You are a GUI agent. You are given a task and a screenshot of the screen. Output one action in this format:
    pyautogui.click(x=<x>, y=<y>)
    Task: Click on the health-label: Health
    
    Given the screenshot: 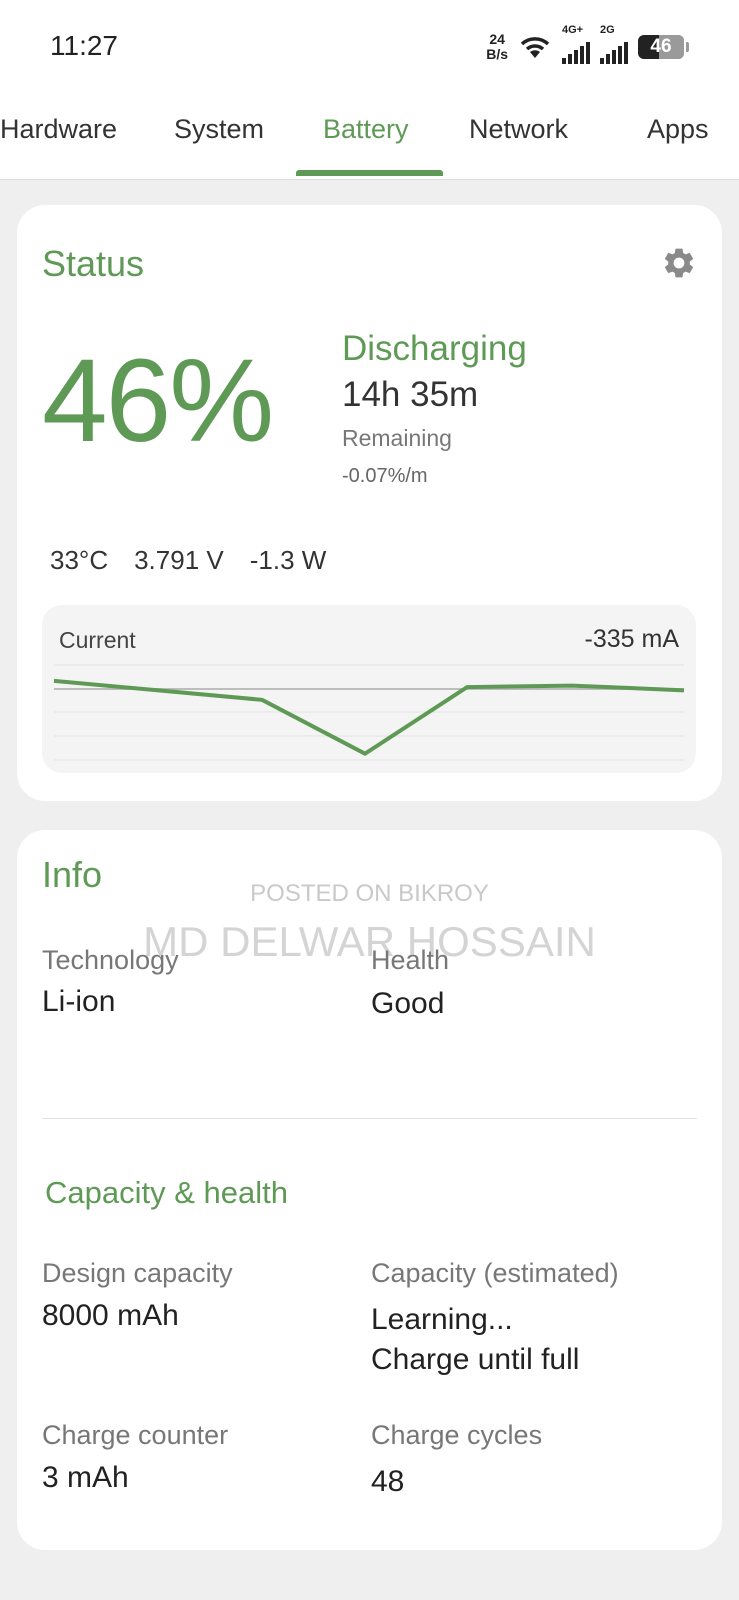 What is the action you would take?
    pyautogui.click(x=410, y=960)
    